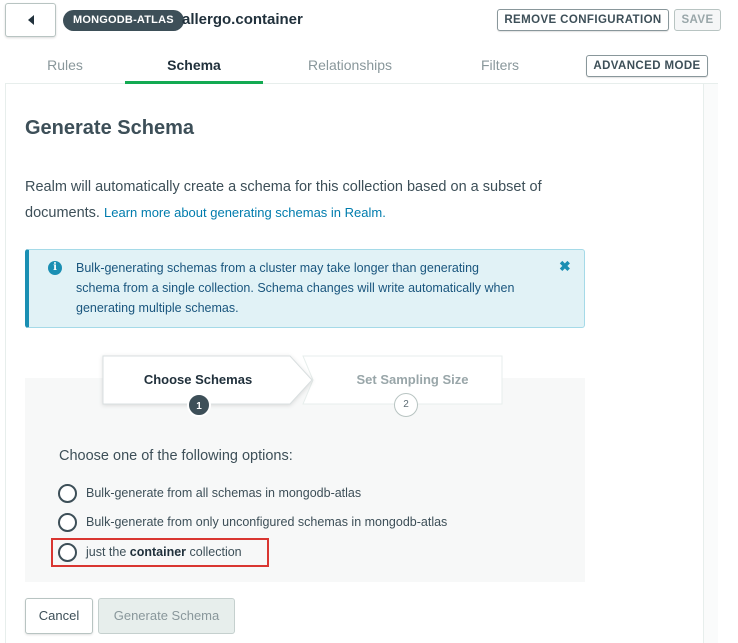 The height and width of the screenshot is (643, 738). What do you see at coordinates (199, 405) in the screenshot?
I see `step-1-number: 1` at bounding box center [199, 405].